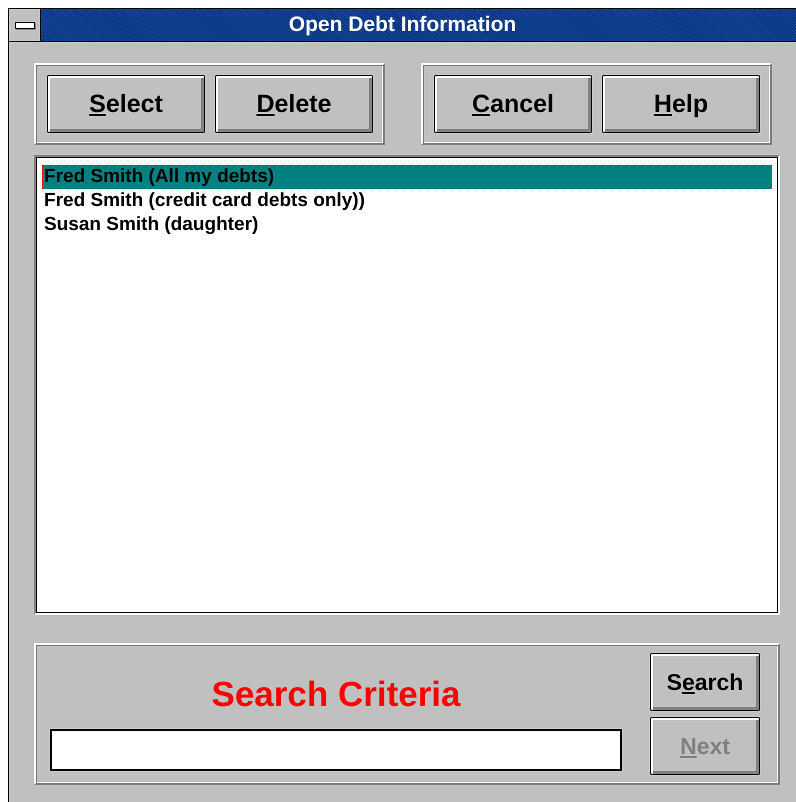 This screenshot has width=796, height=802. I want to click on search-field, so click(336, 750).